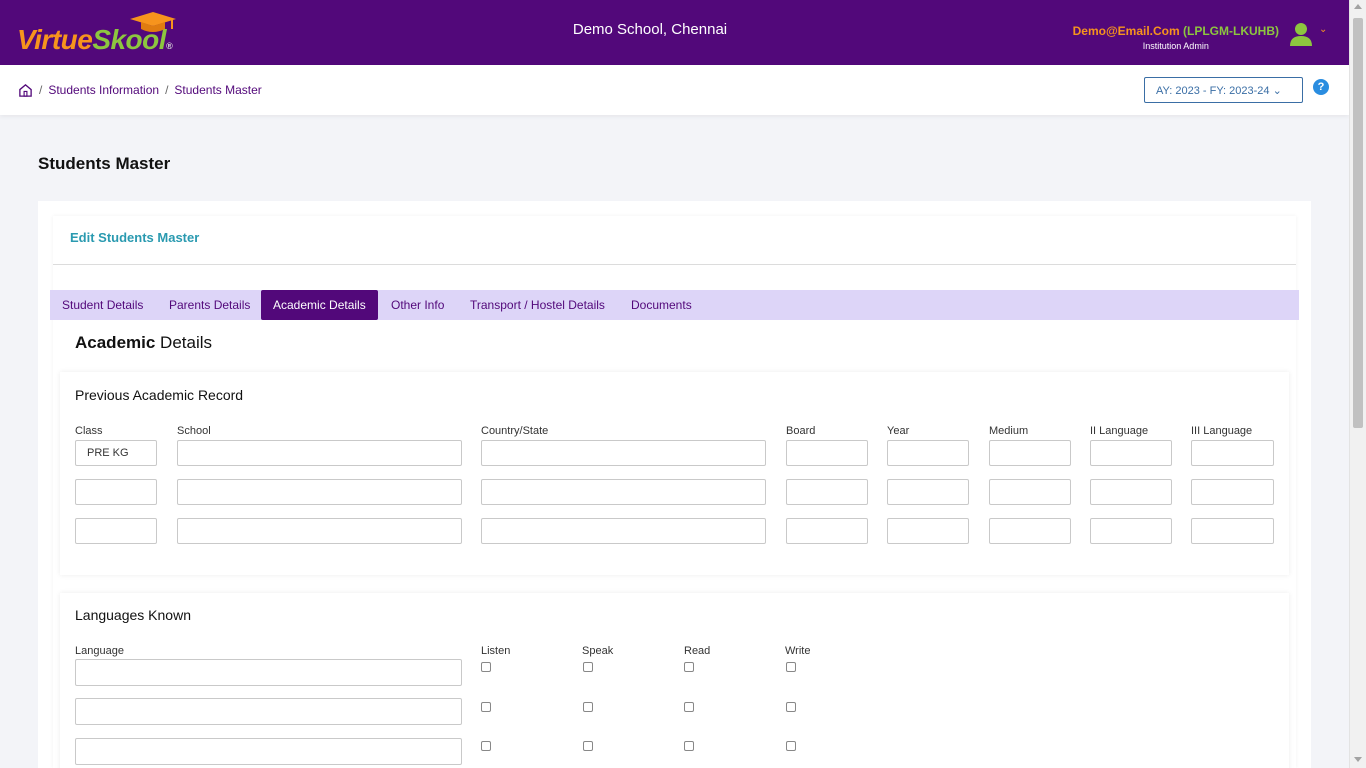  I want to click on column-label-read: Read, so click(697, 651).